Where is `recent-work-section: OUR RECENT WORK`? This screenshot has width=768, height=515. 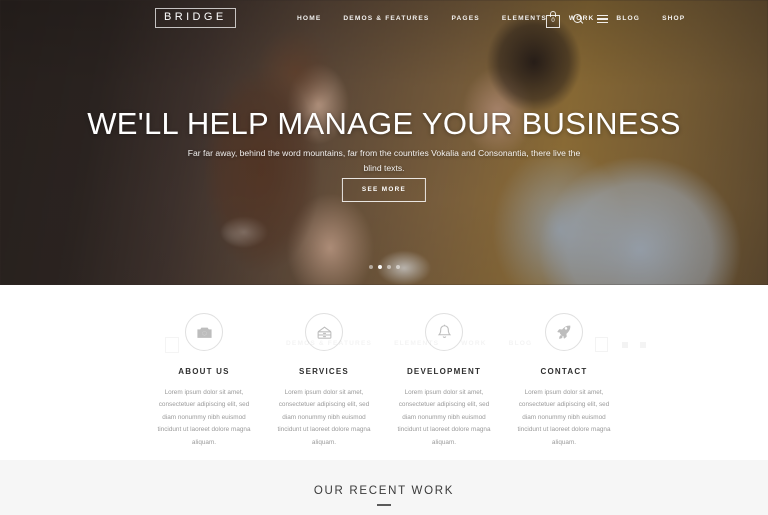
recent-work-section: OUR RECENT WORK is located at coordinates (384, 487).